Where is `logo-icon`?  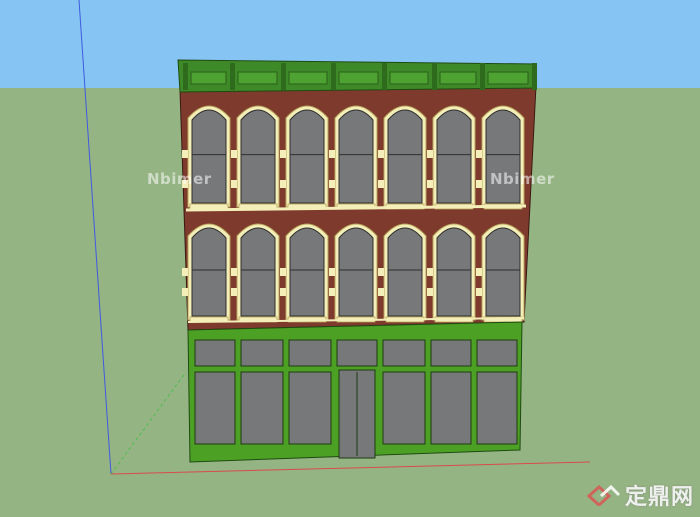
logo-icon is located at coordinates (603, 495).